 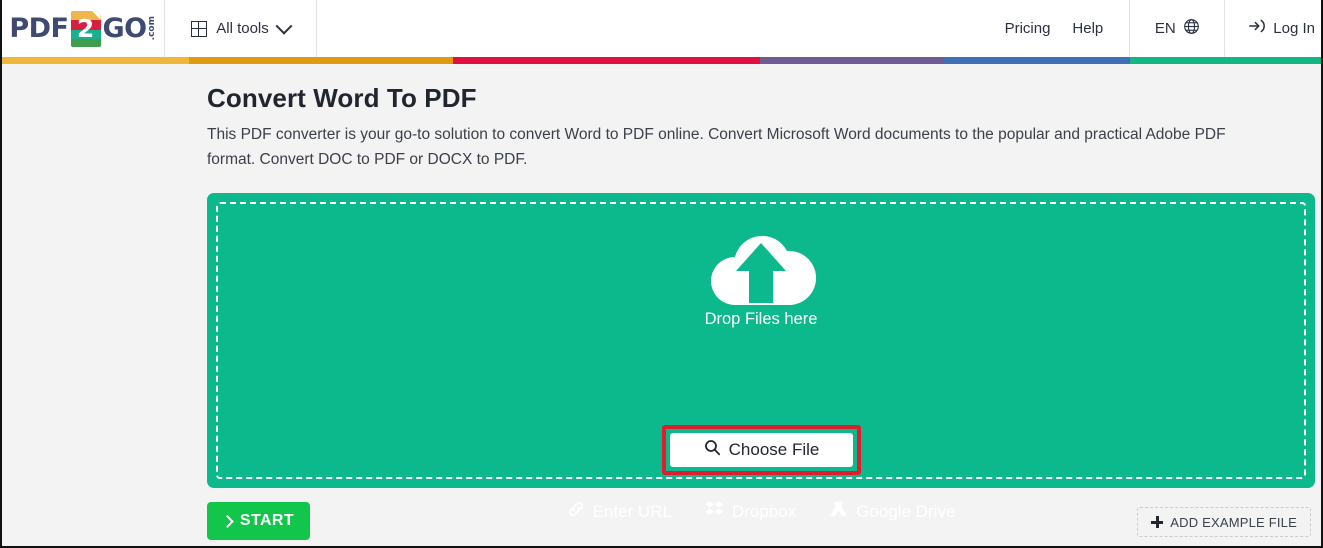 I want to click on google-drive-icon, so click(x=838, y=511).